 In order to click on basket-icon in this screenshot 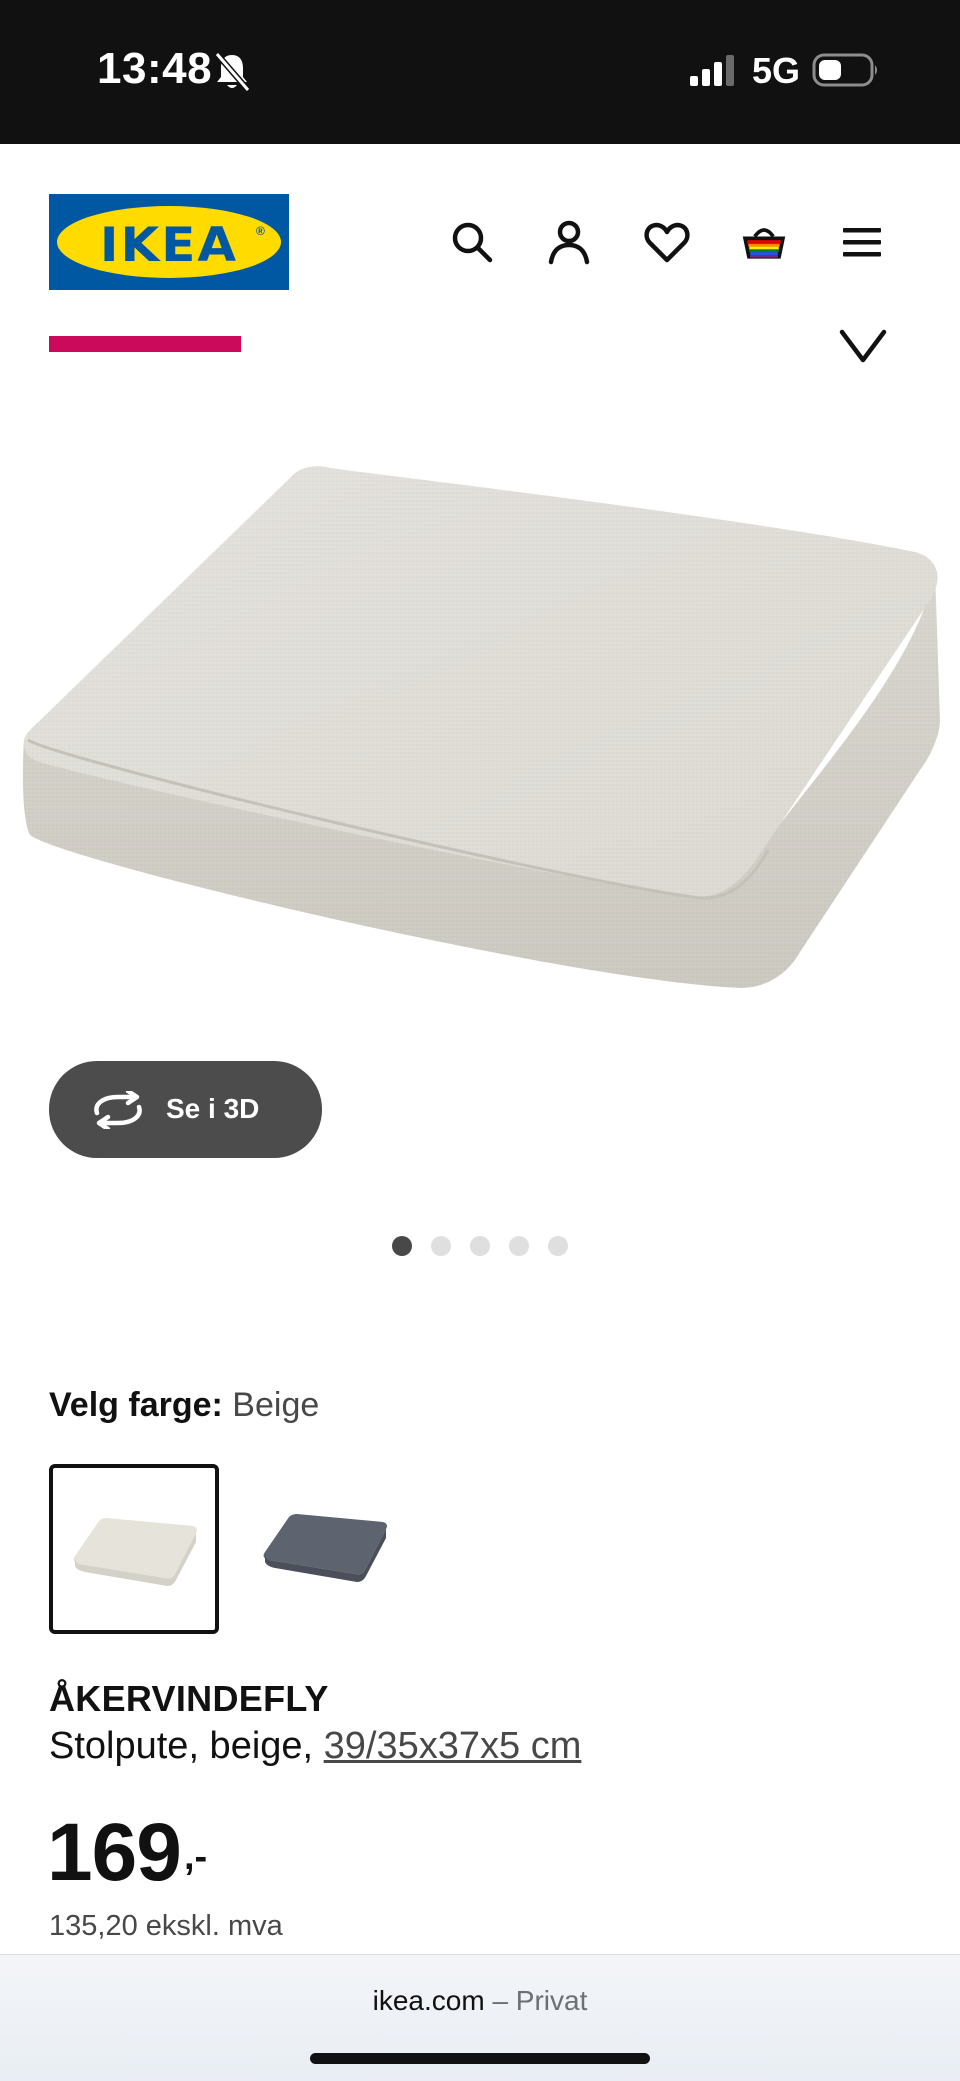, I will do `click(764, 243)`.